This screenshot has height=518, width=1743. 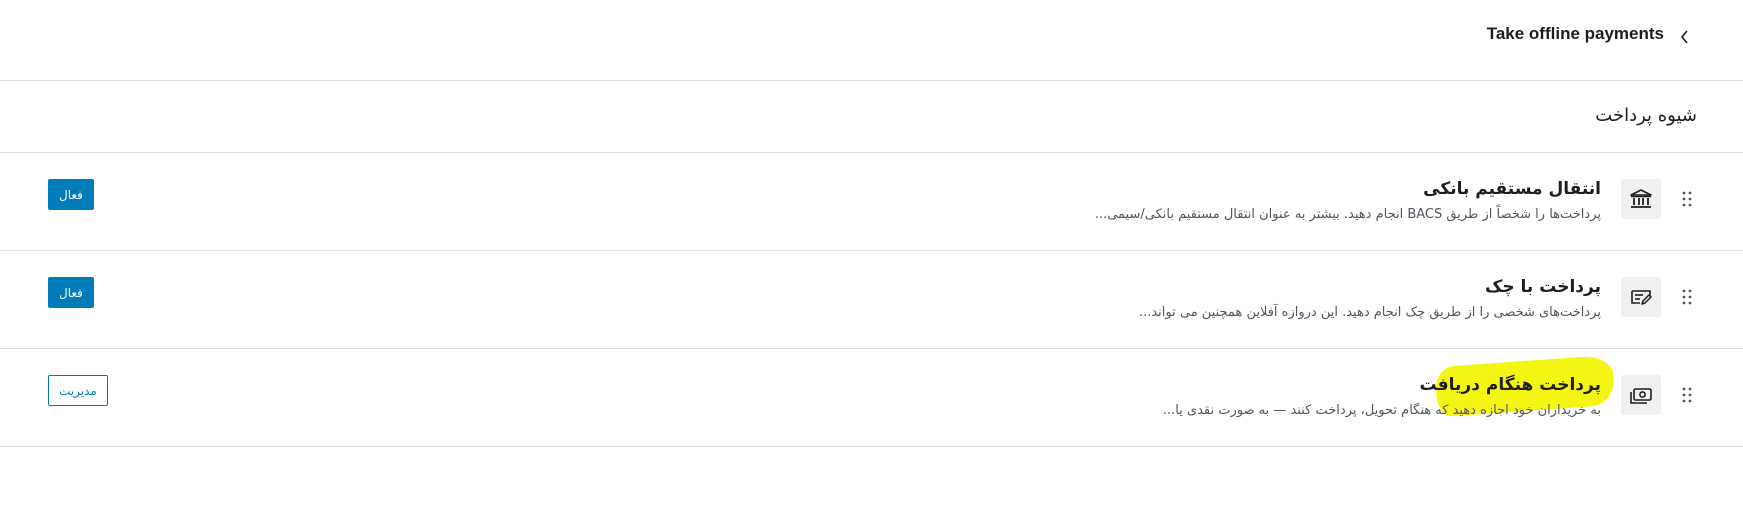 What do you see at coordinates (1510, 385) in the screenshot?
I see `gateway-title: پرداخت هنگام دریافت` at bounding box center [1510, 385].